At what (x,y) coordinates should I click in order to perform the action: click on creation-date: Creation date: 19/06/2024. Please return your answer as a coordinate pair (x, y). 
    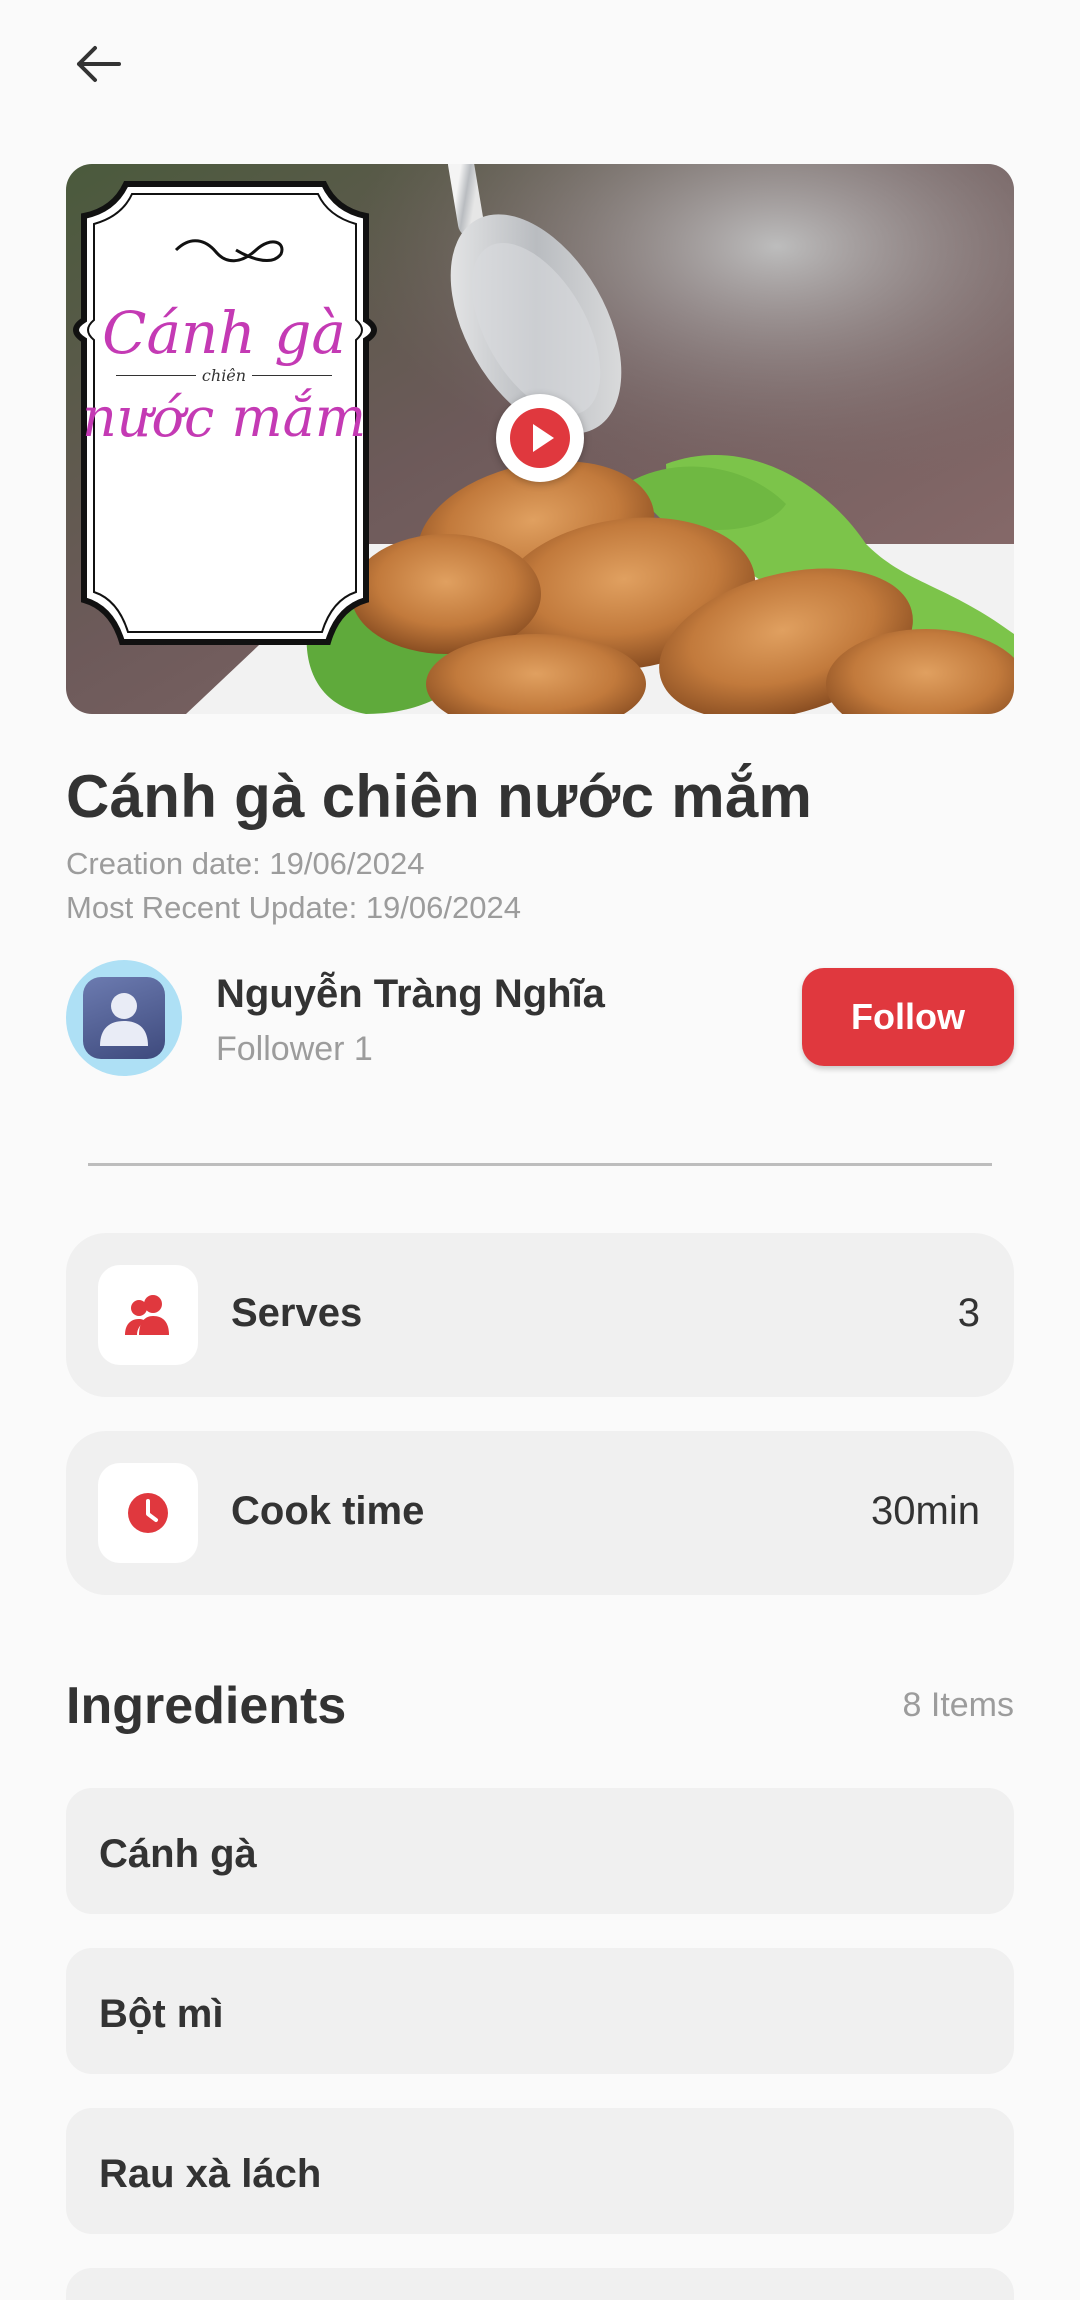
    Looking at the image, I should click on (245, 863).